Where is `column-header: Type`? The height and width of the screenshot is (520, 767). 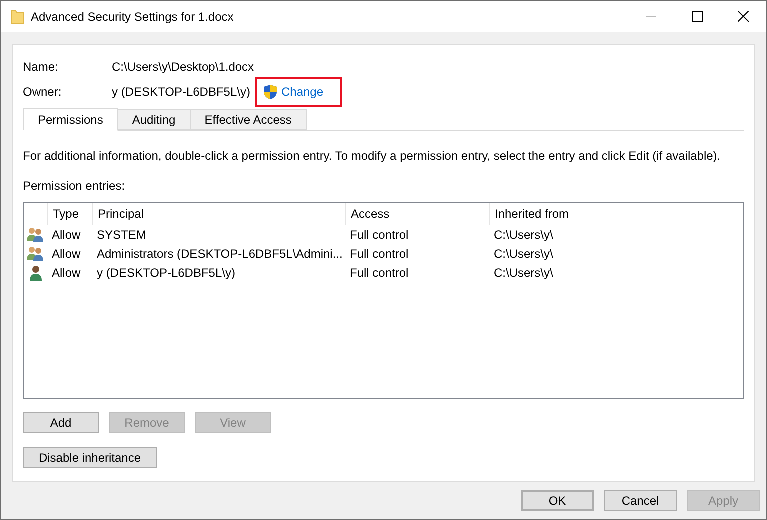
column-header: Type is located at coordinates (69, 214).